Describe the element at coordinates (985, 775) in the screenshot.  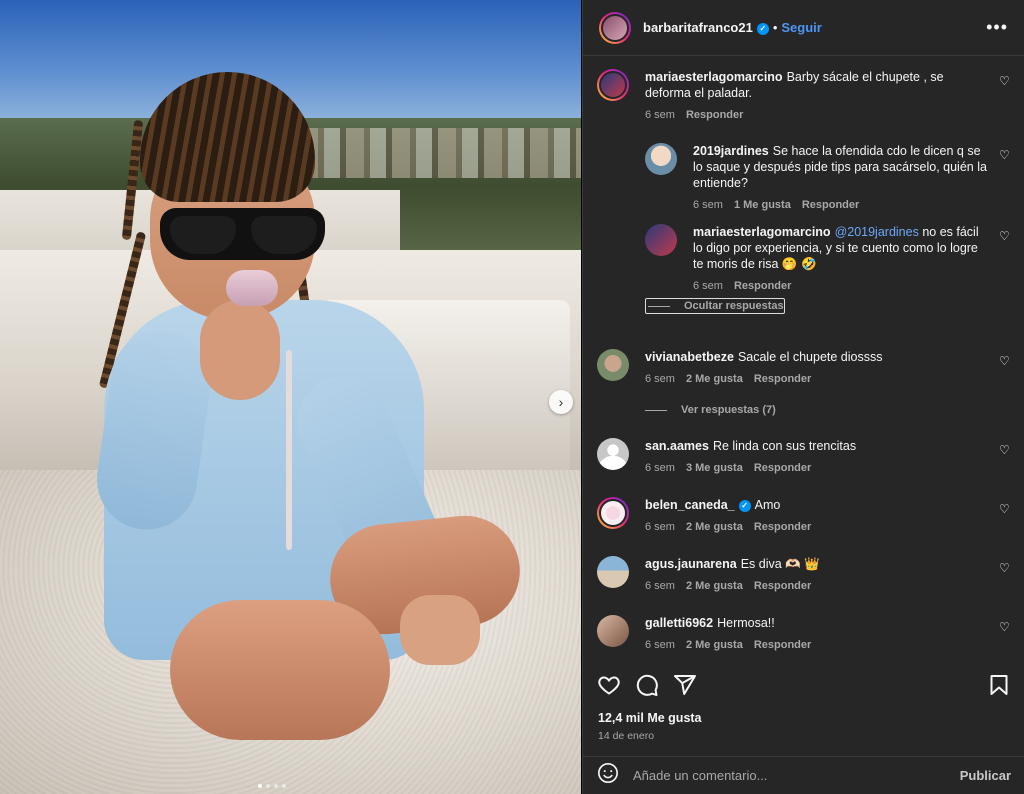
I see `publish-button: Publicar` at that location.